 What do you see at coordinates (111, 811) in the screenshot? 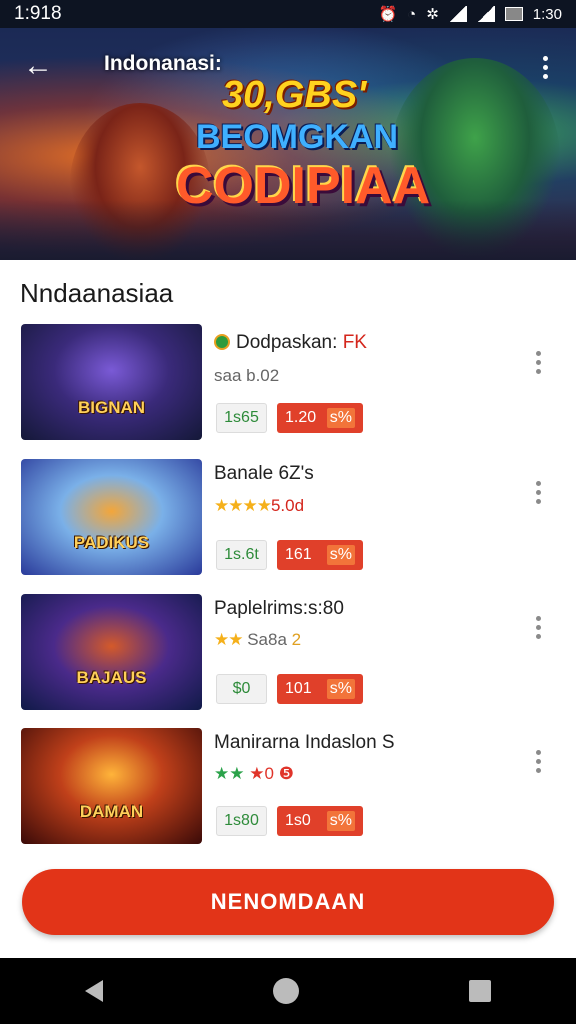
I see `thumbnail-label: DAMAN` at bounding box center [111, 811].